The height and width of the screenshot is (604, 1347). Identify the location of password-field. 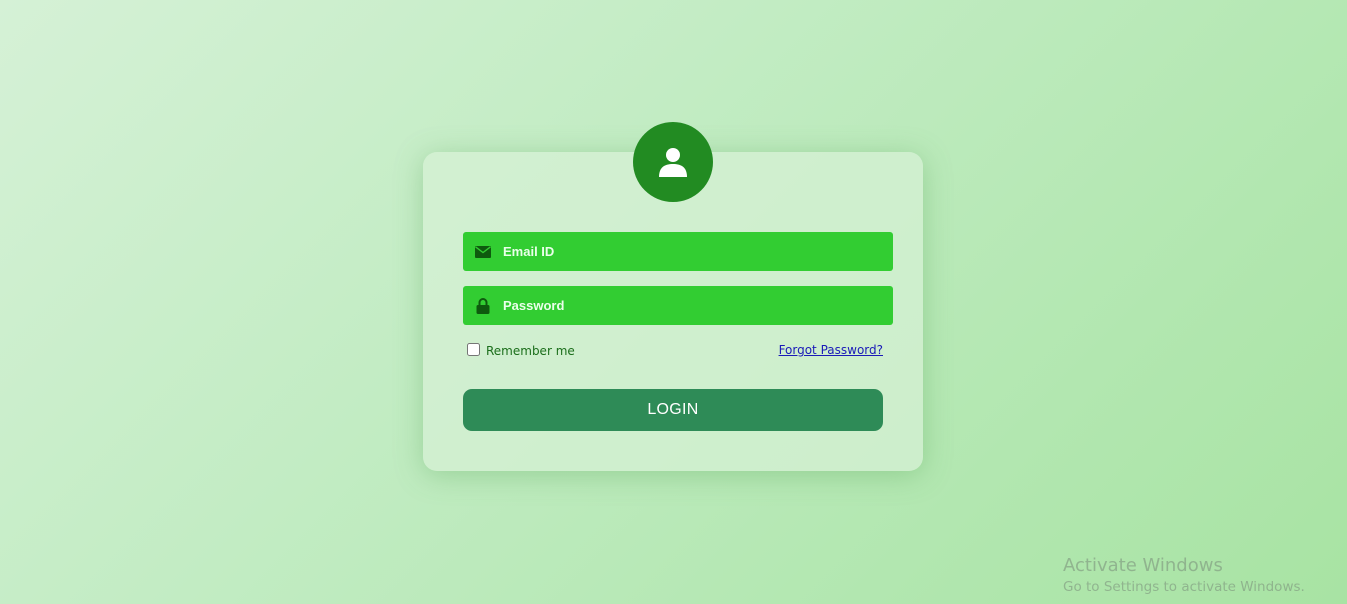
(678, 305).